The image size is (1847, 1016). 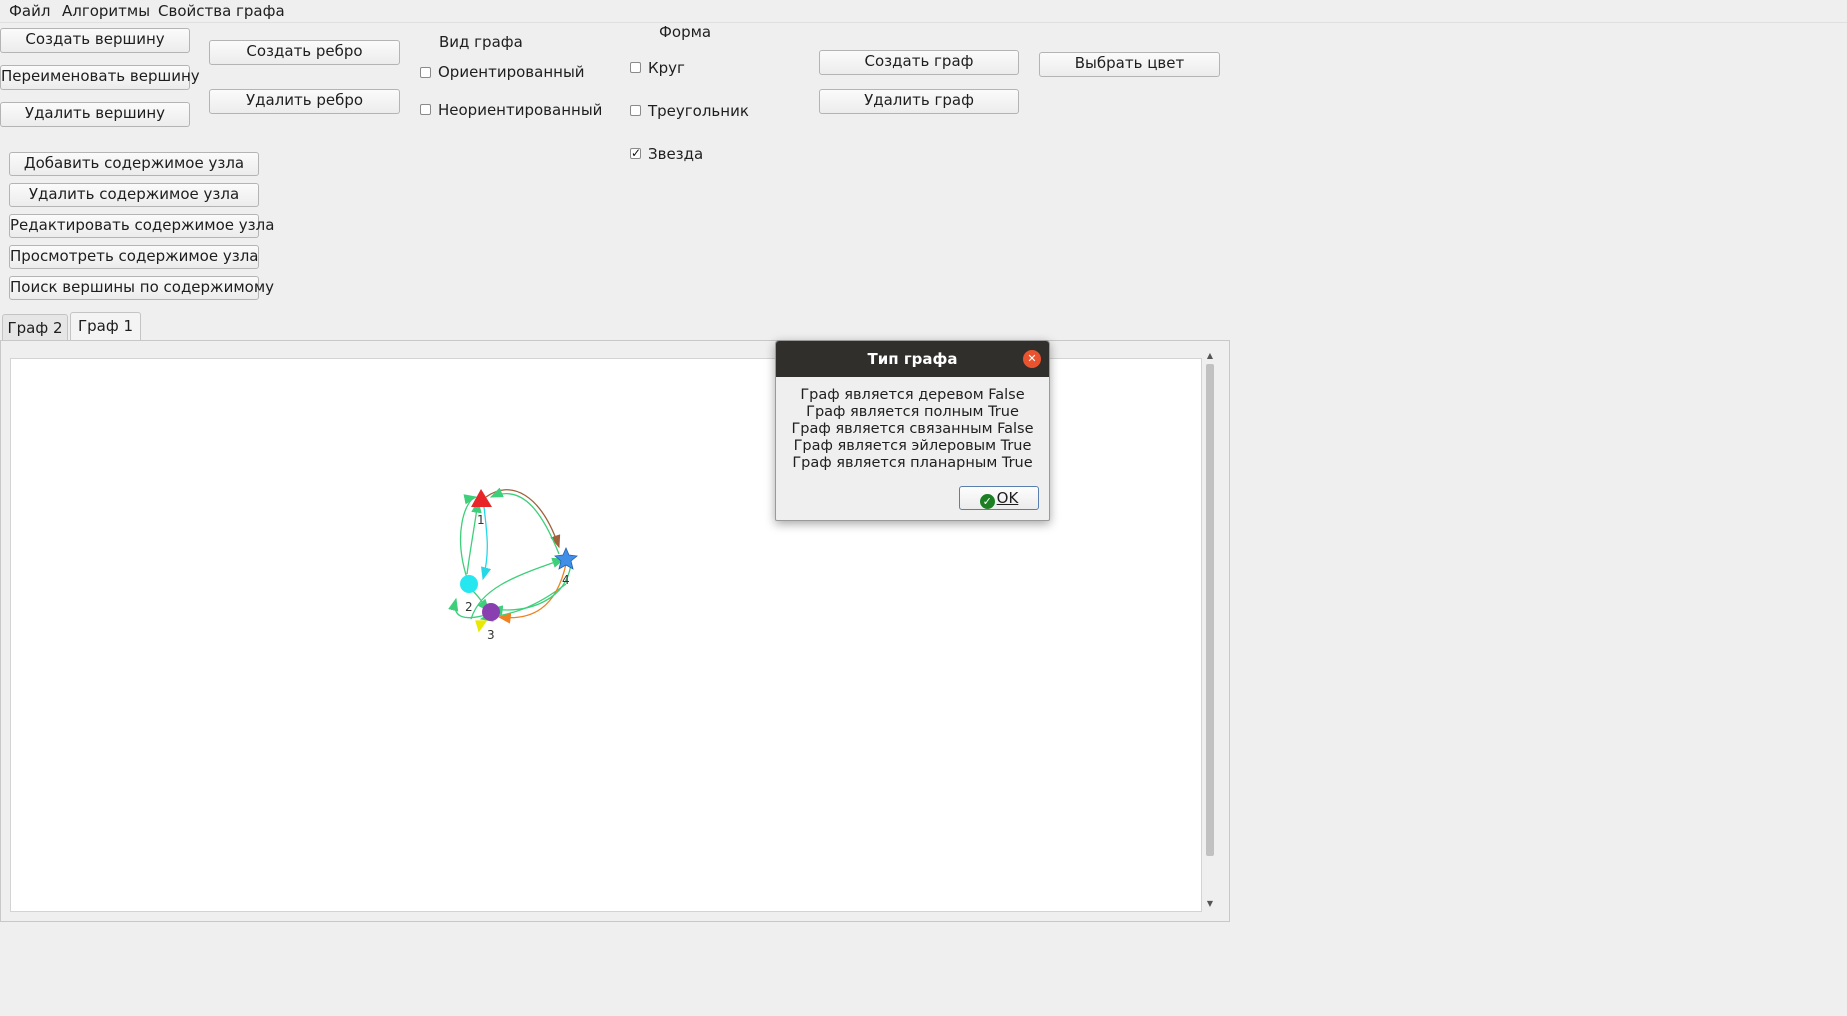 I want to click on vertical-scrollbar: ▲ ▼, so click(x=1210, y=632).